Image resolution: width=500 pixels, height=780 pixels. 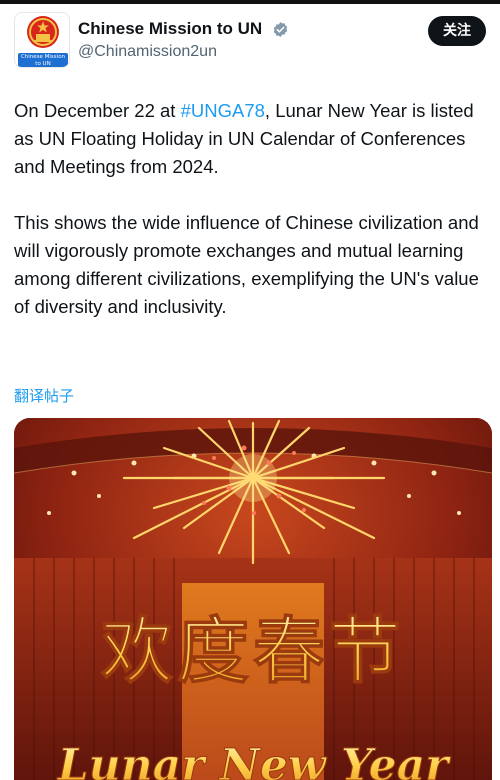 What do you see at coordinates (43, 32) in the screenshot?
I see `emblem-icon` at bounding box center [43, 32].